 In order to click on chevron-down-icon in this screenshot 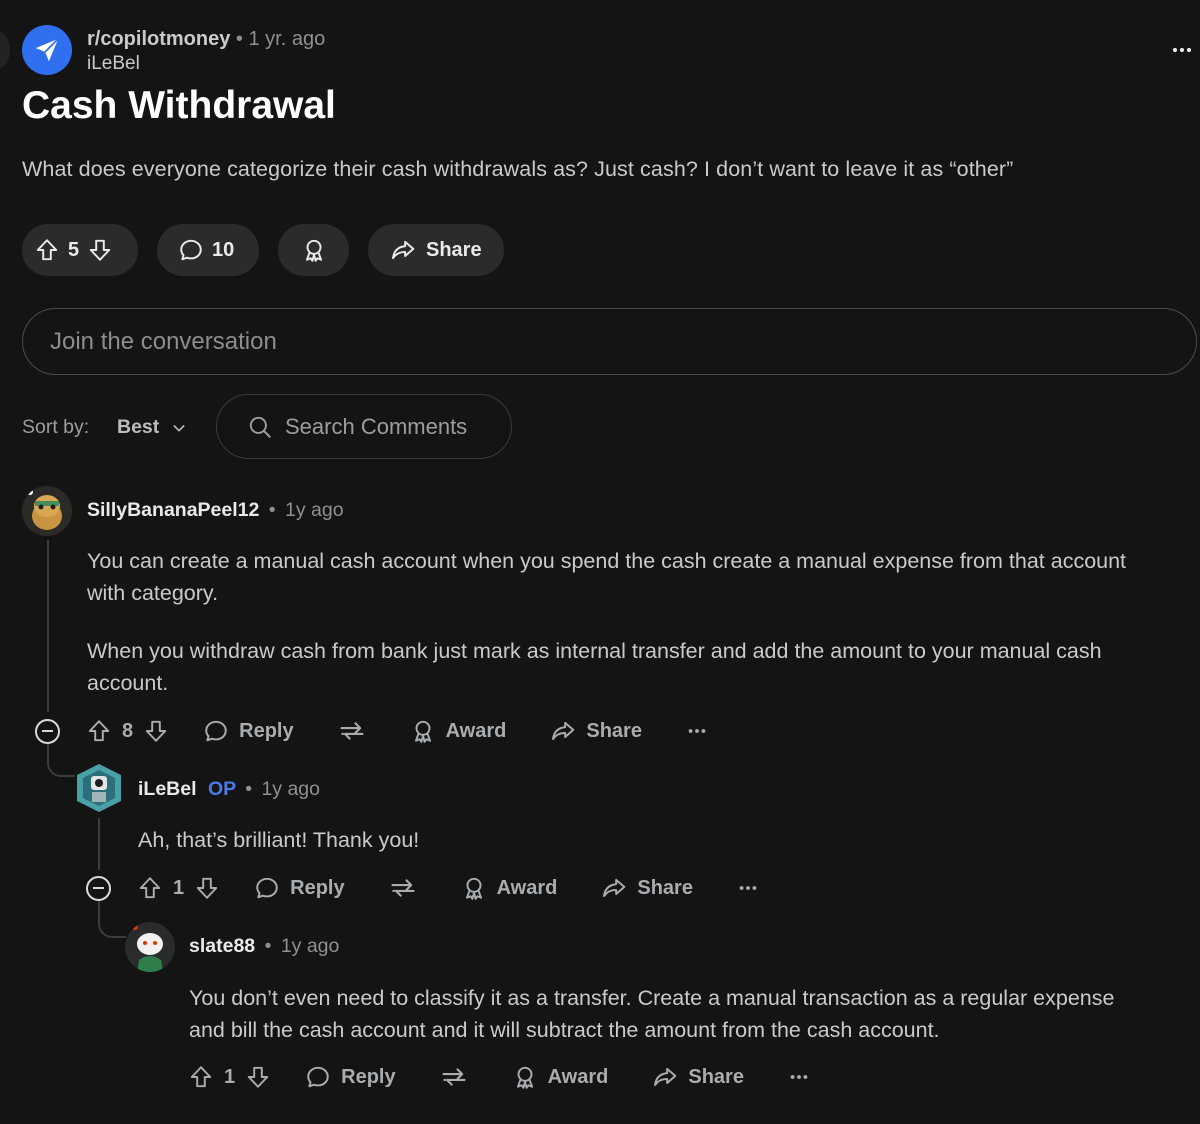, I will do `click(179, 428)`.